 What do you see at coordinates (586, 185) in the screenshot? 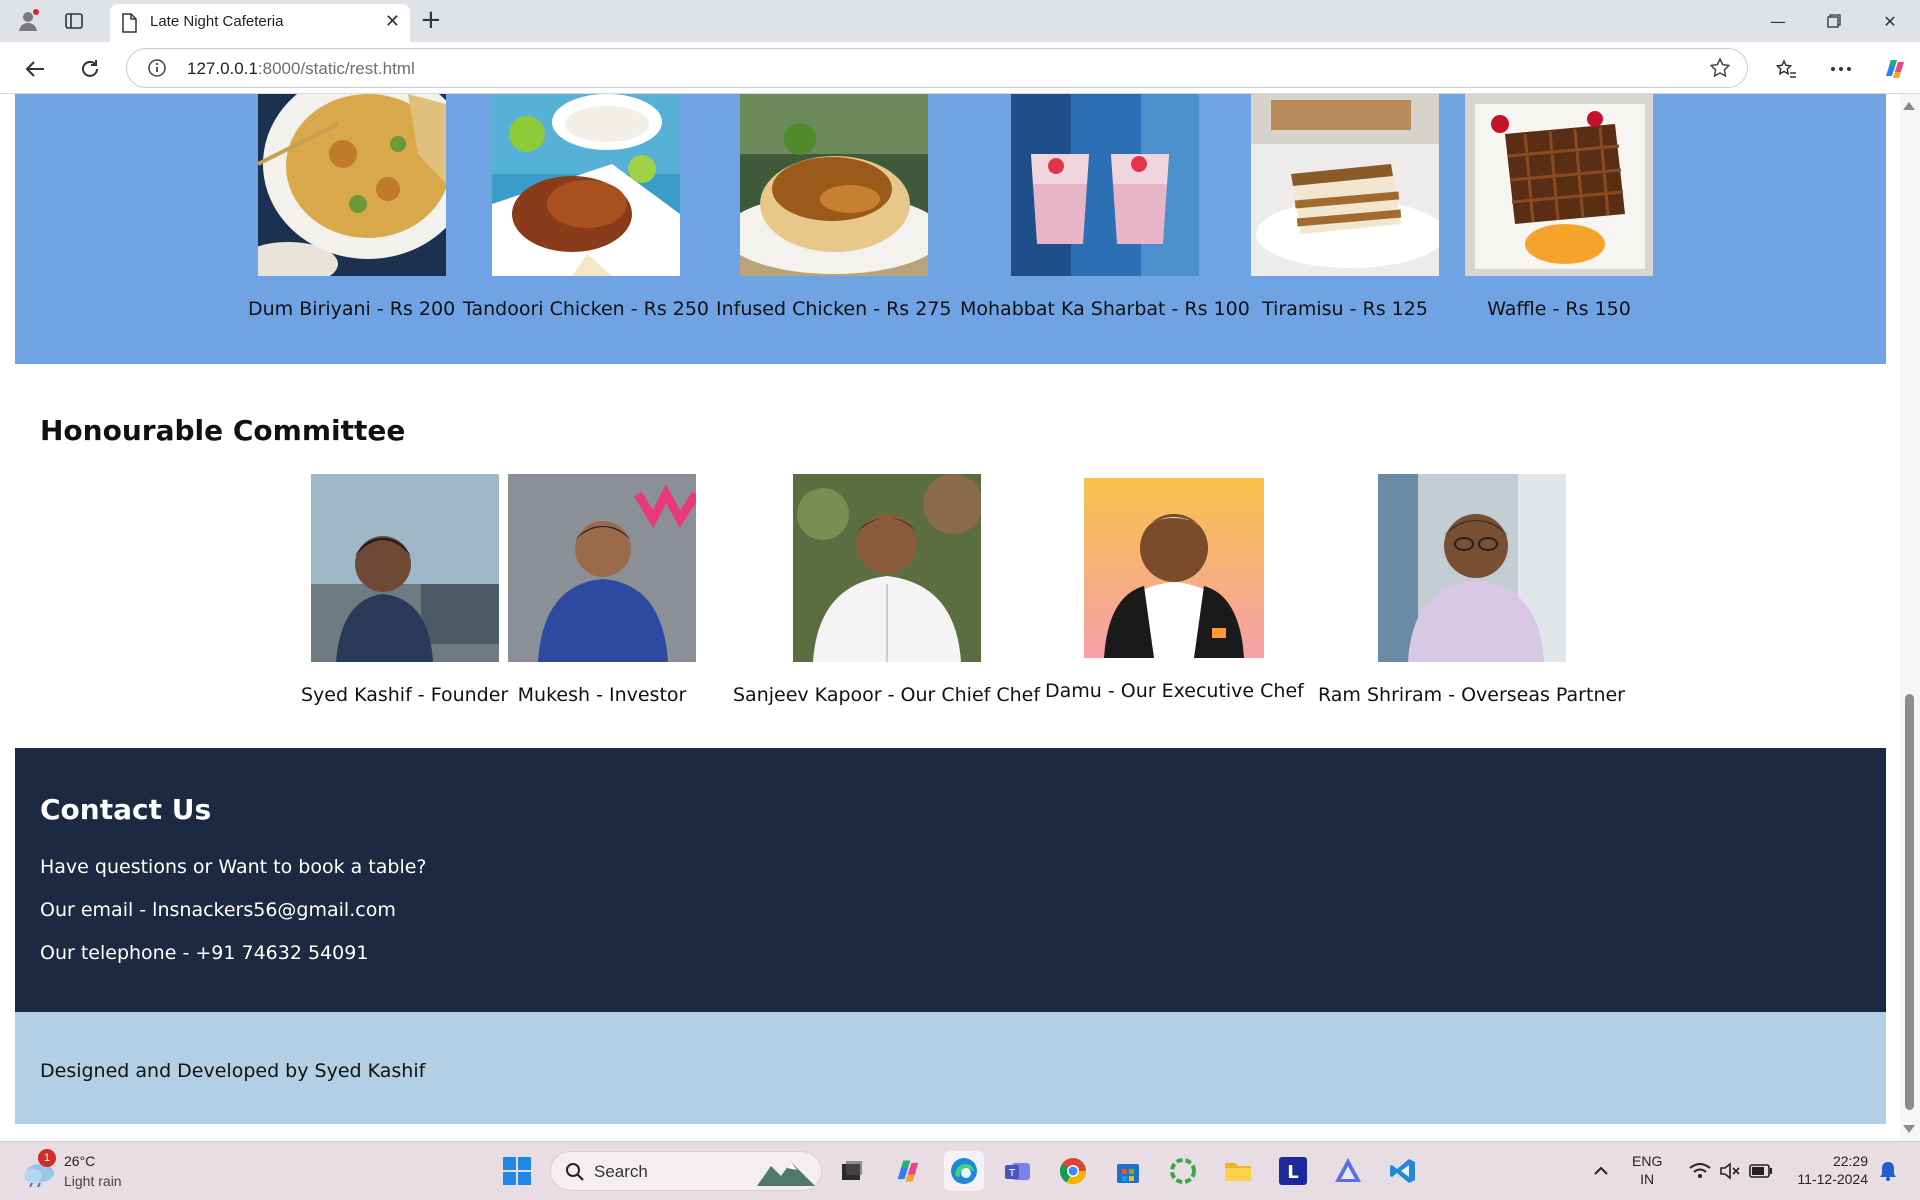
I see `tandoori-chicken-image` at bounding box center [586, 185].